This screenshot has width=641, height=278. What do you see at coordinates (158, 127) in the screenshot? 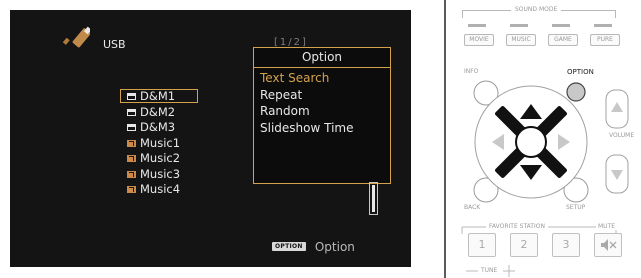
I see `list-item-label: D&M3` at bounding box center [158, 127].